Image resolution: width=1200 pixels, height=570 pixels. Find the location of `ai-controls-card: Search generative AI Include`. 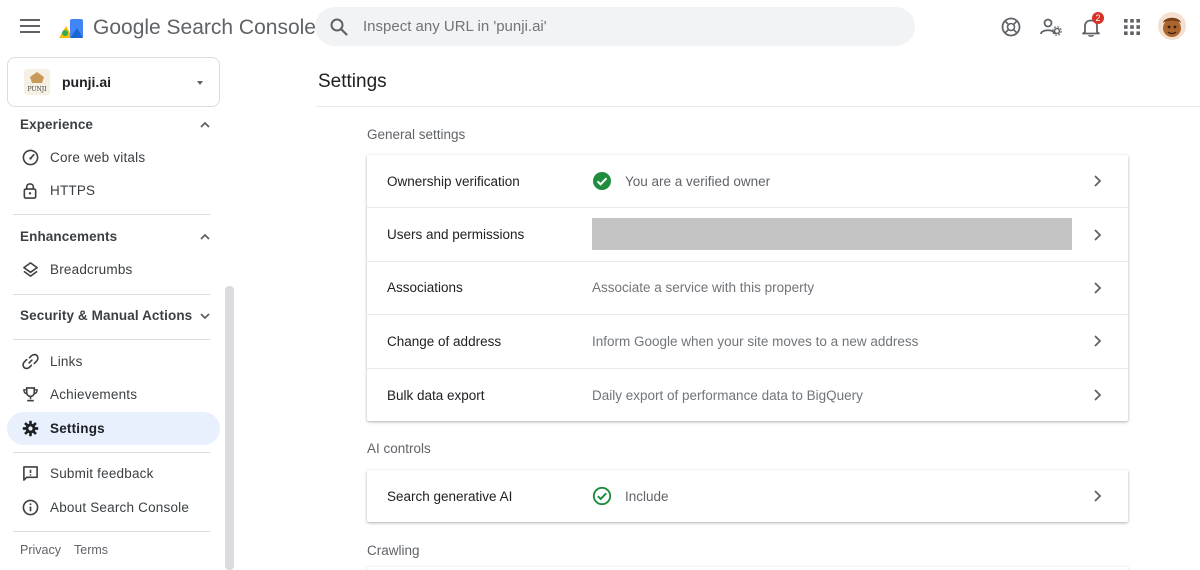

ai-controls-card: Search generative AI Include is located at coordinates (747, 496).